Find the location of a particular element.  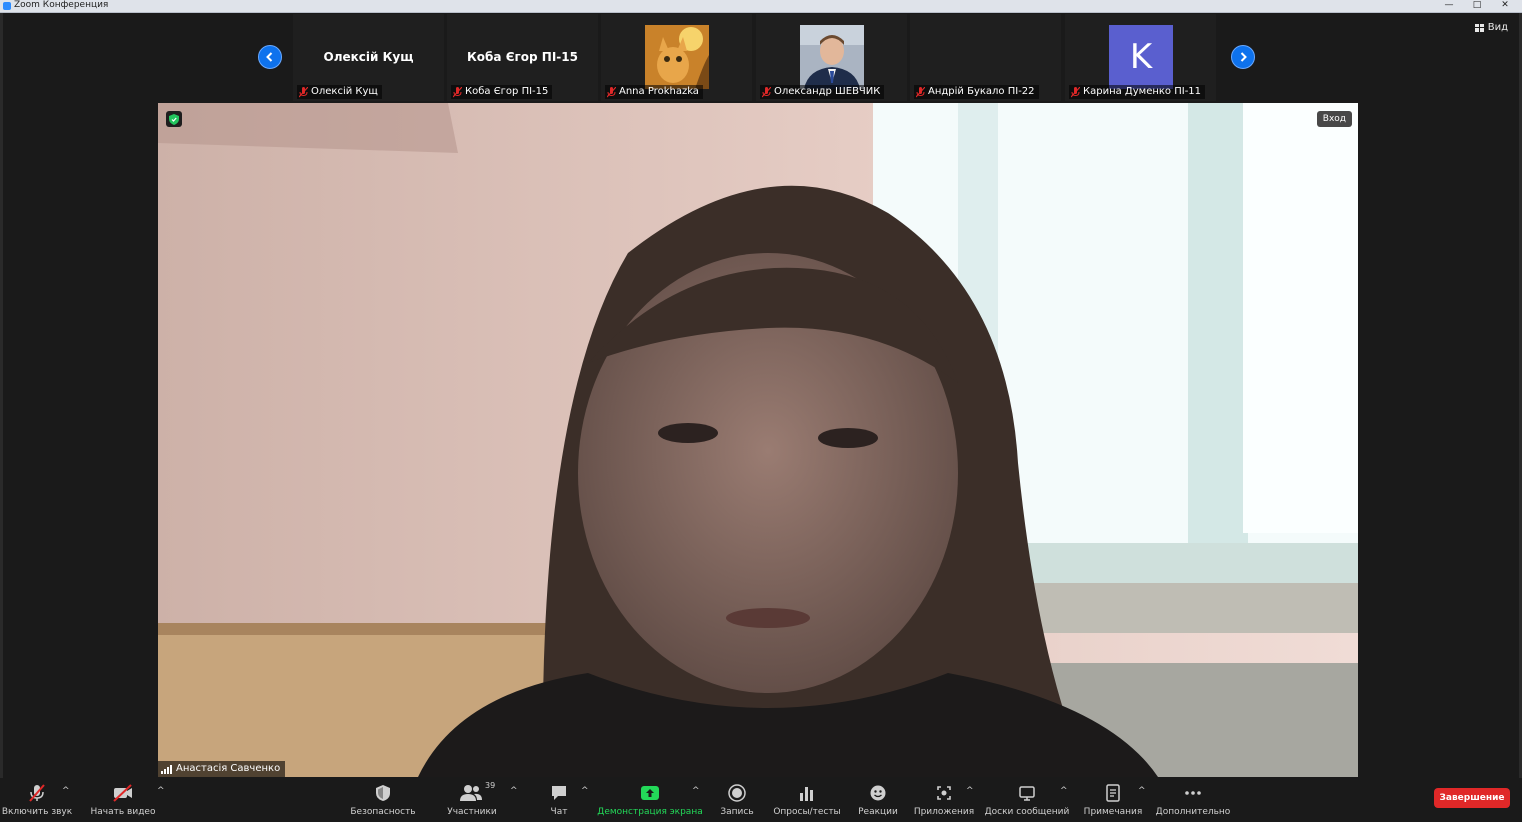

polls-button: Опросы/тесты is located at coordinates (807, 801).